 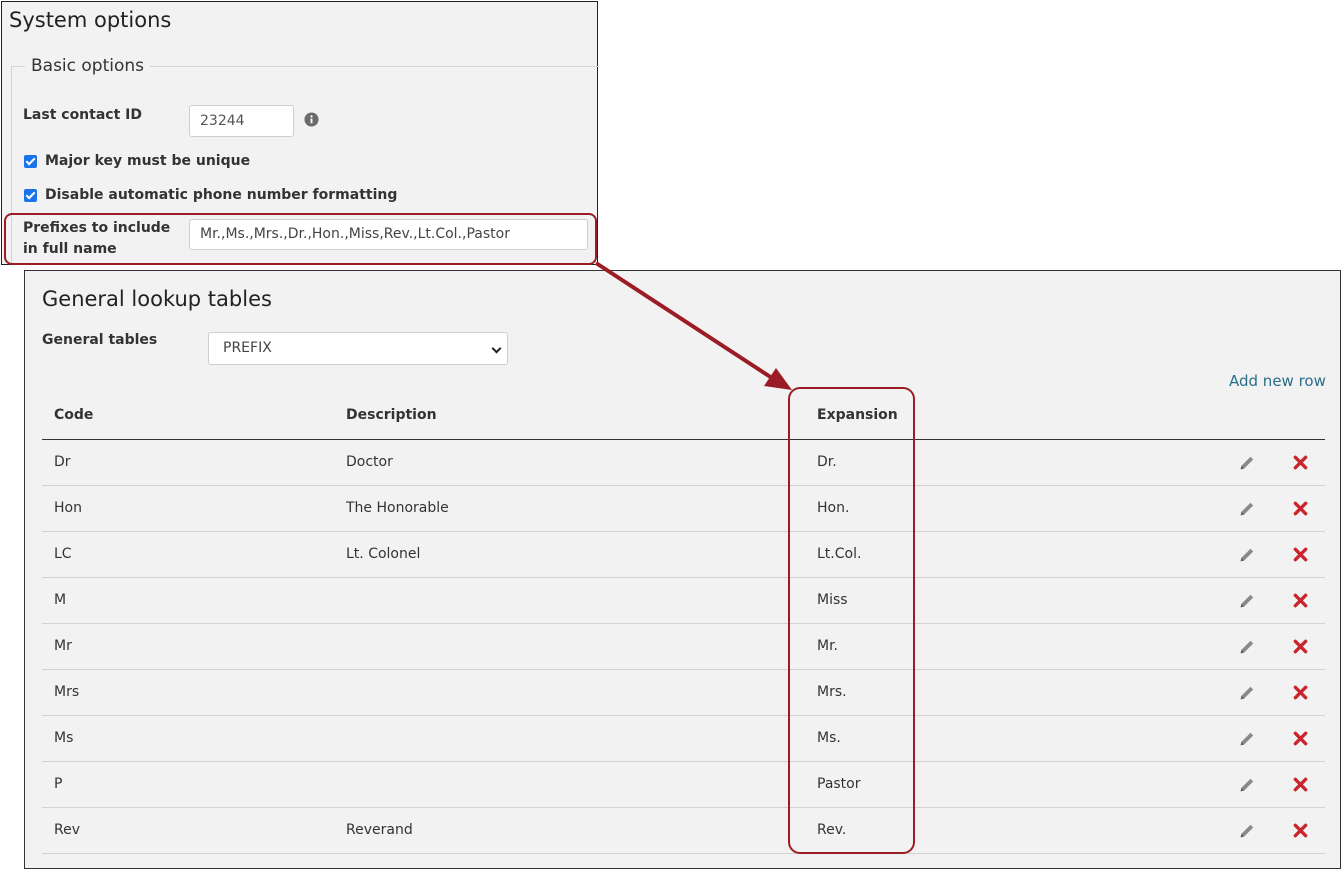 I want to click on chevron-down-icon, so click(x=496, y=348).